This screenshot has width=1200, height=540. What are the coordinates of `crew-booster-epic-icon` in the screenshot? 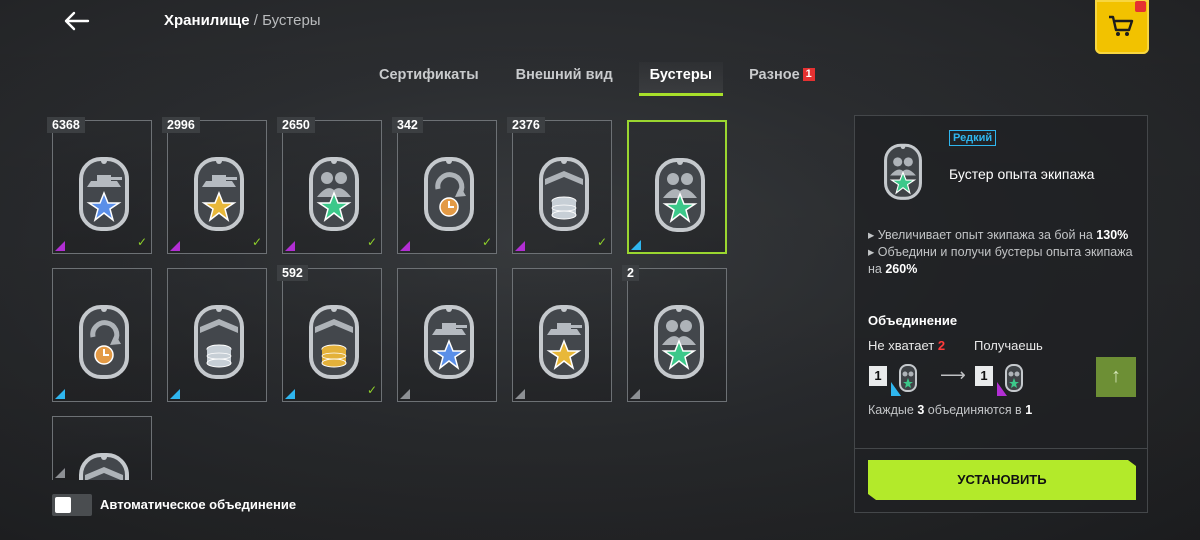 It's located at (1010, 380).